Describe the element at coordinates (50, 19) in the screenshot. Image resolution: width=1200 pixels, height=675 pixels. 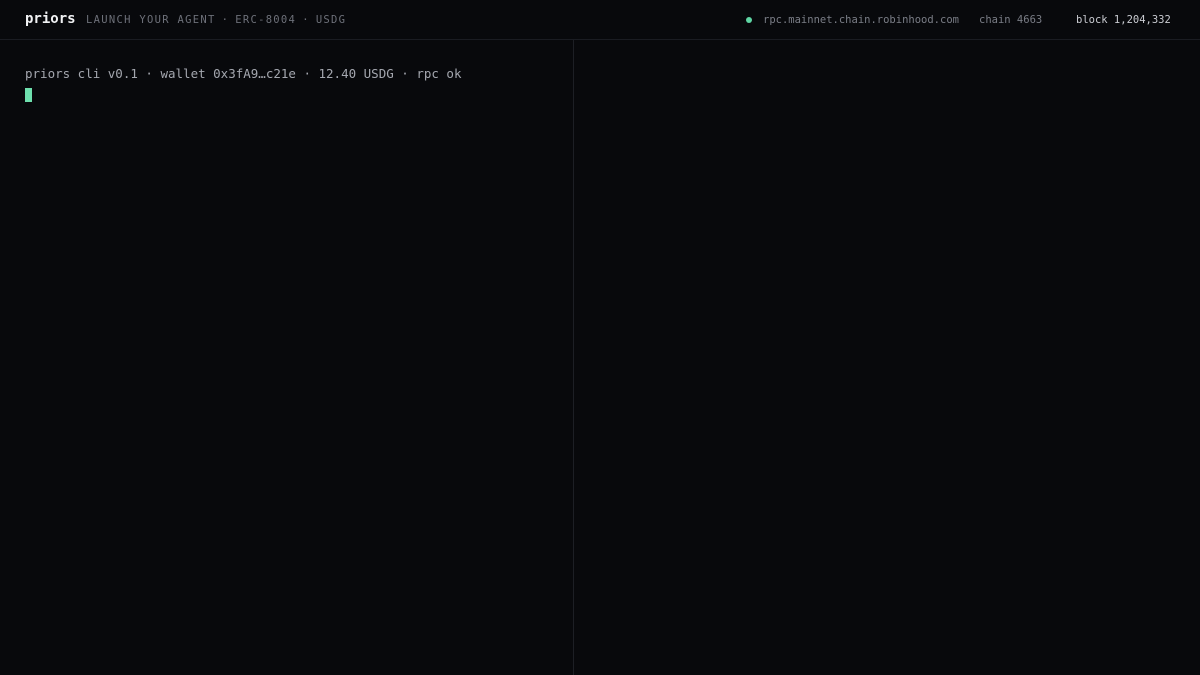
I see `brand-logo: priors` at that location.